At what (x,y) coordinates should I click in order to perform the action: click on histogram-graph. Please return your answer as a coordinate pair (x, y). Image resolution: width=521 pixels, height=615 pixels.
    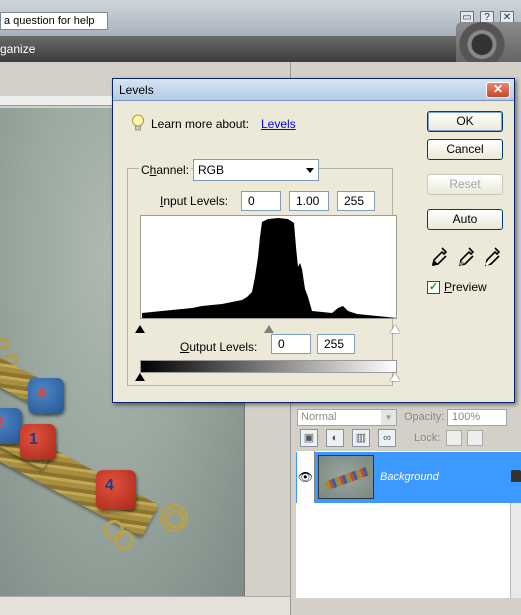
    Looking at the image, I should click on (269, 268).